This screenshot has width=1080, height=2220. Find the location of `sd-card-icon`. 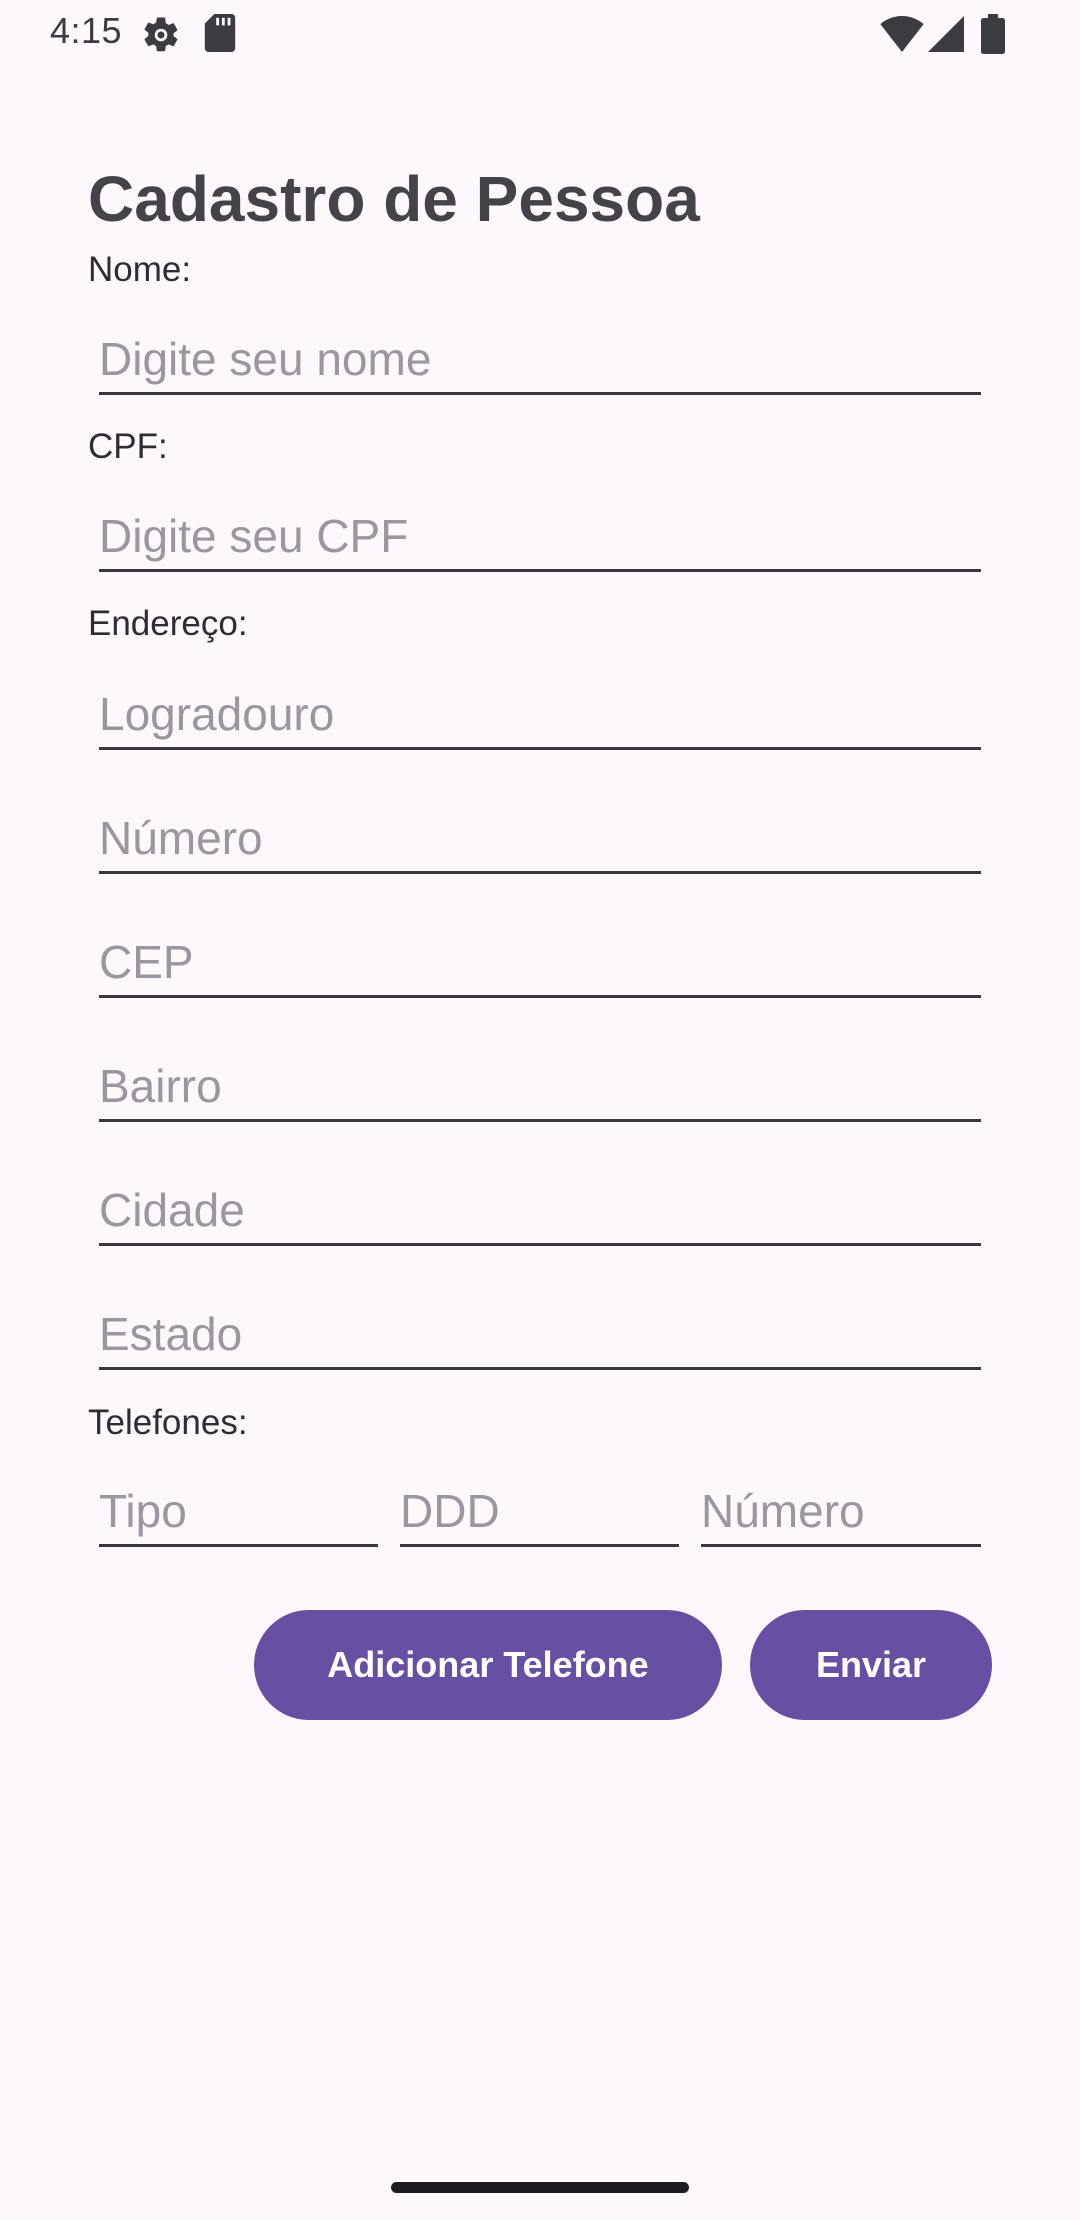

sd-card-icon is located at coordinates (220, 35).